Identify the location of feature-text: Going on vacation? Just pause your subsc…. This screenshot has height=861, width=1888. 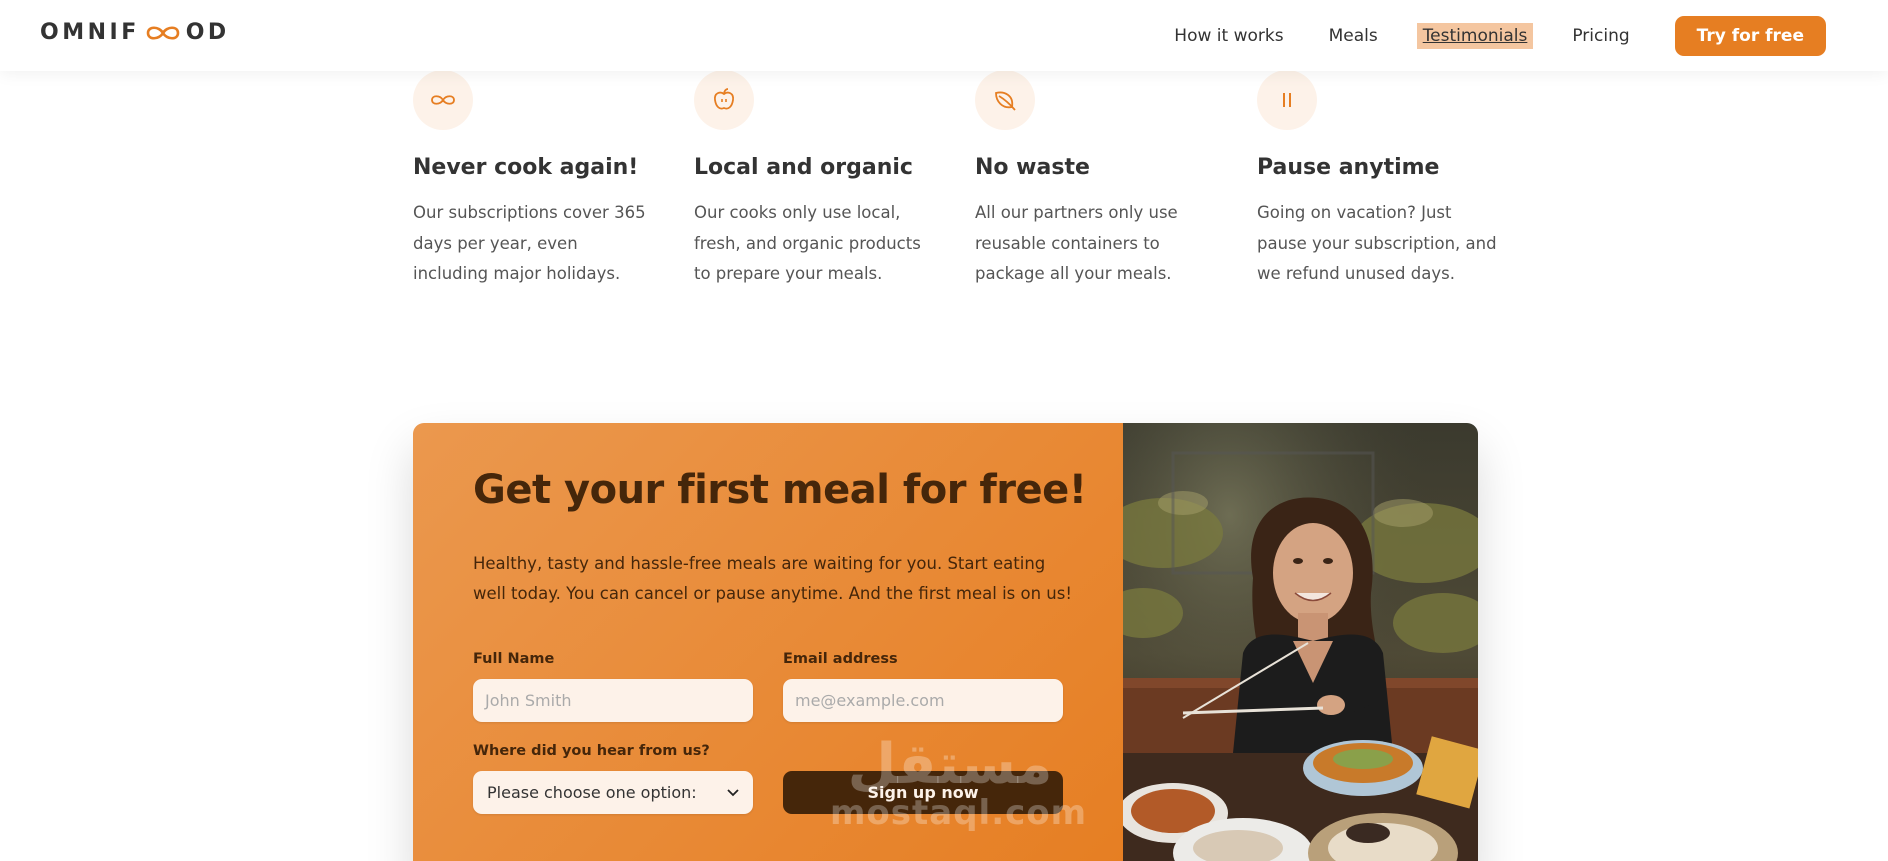
(1377, 243).